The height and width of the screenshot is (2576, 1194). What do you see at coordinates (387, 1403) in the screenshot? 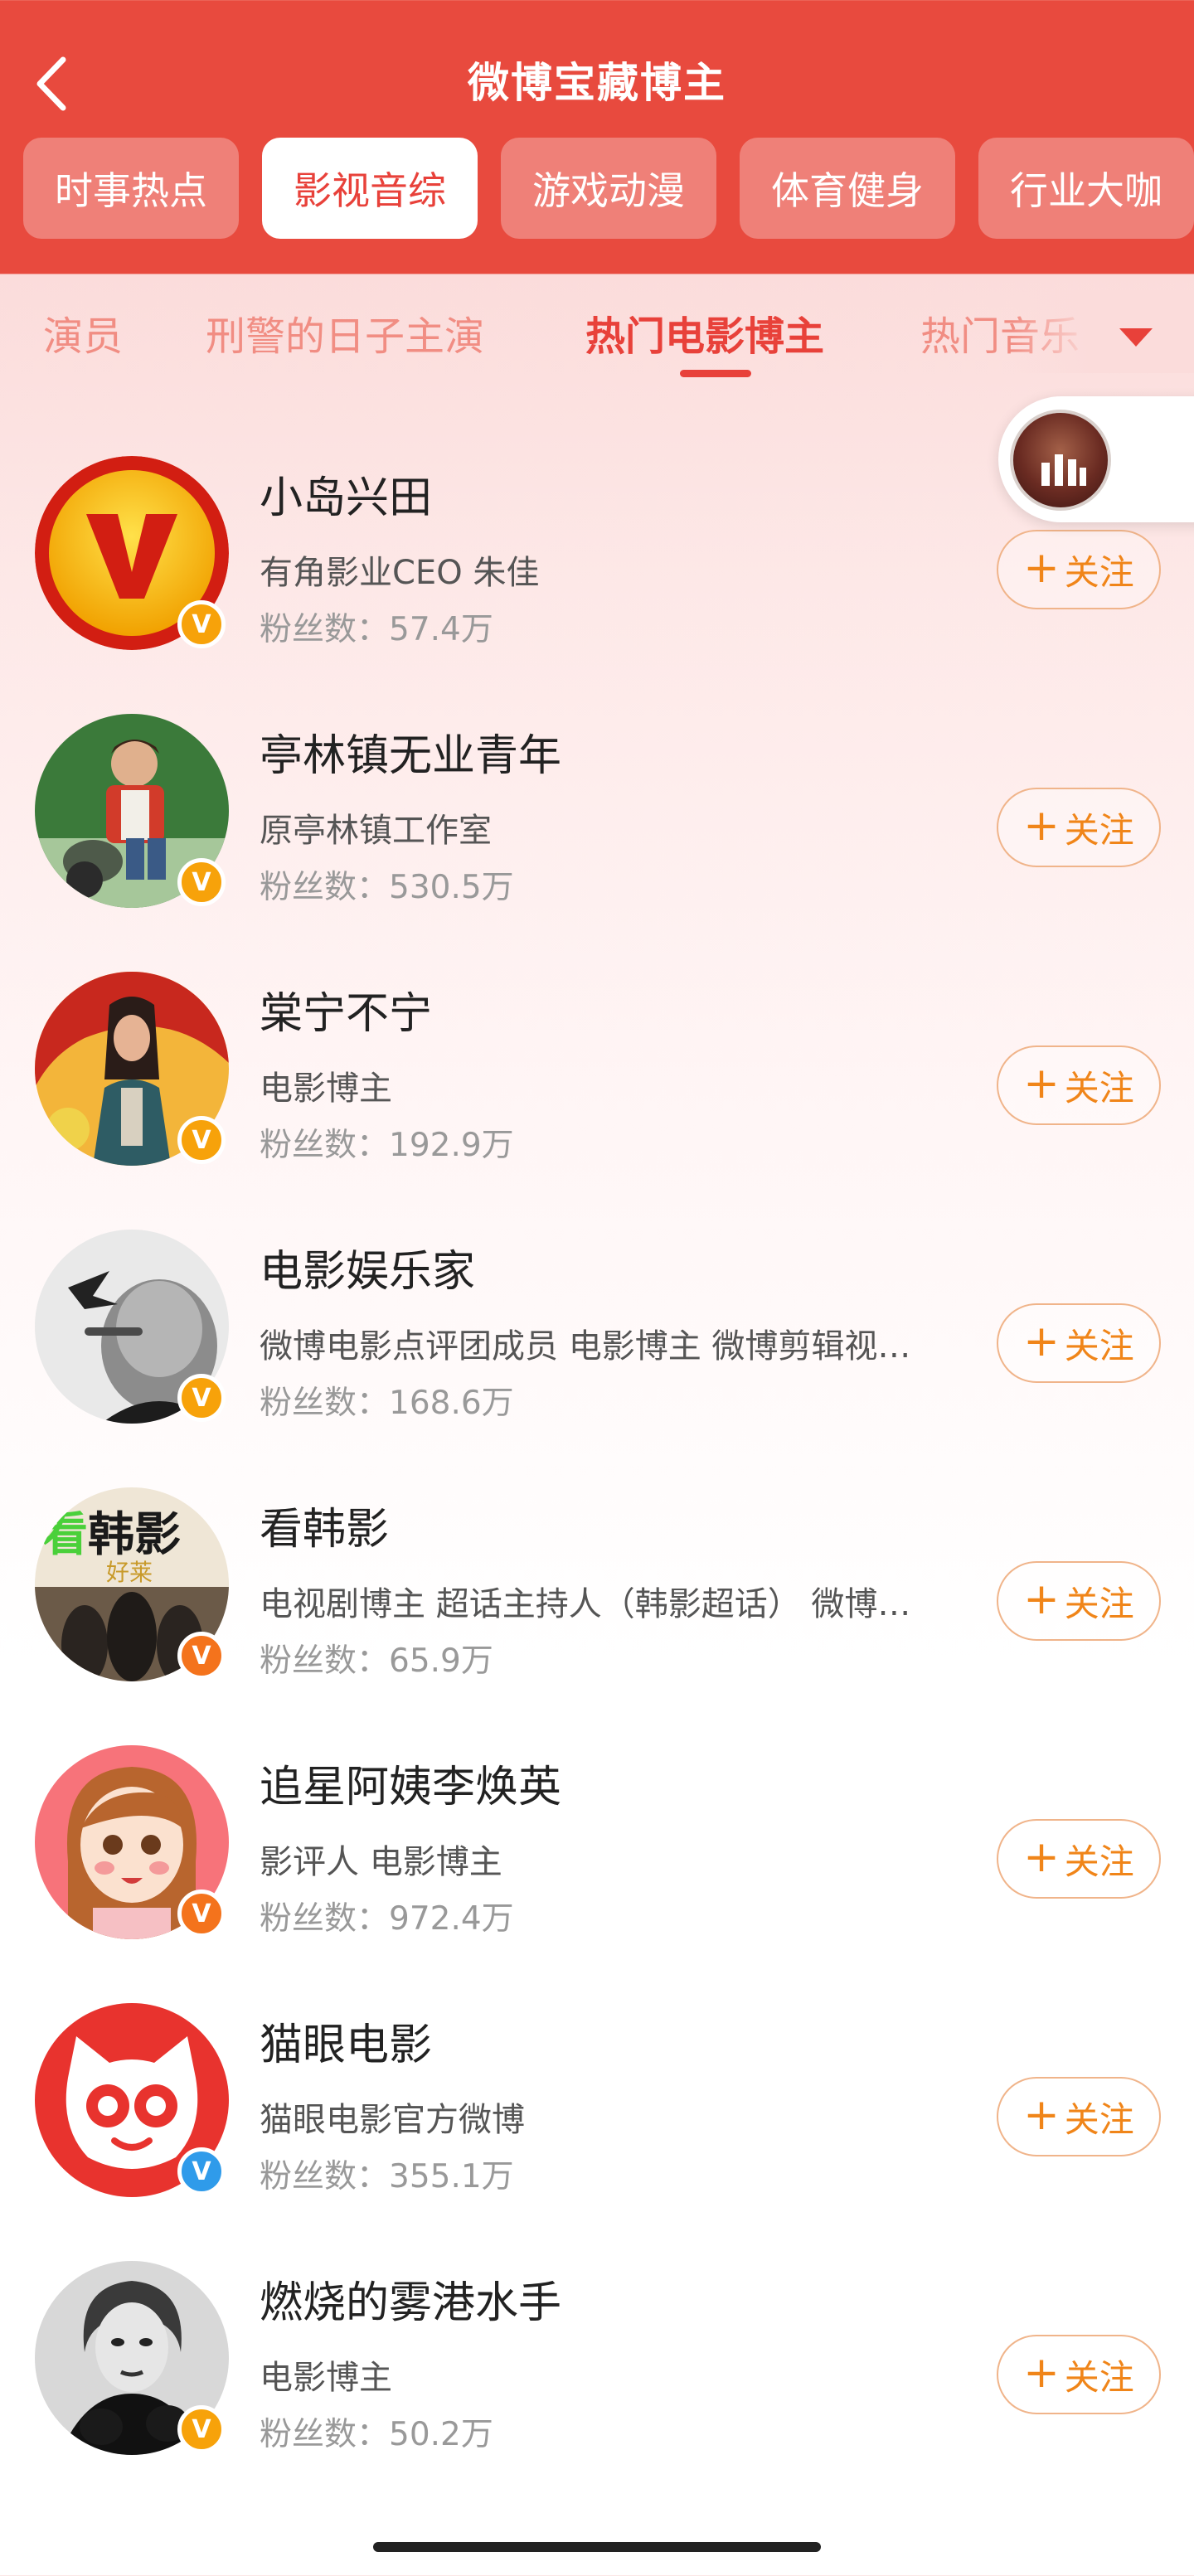
I see `fan-count: 粉丝数：168.6万` at bounding box center [387, 1403].